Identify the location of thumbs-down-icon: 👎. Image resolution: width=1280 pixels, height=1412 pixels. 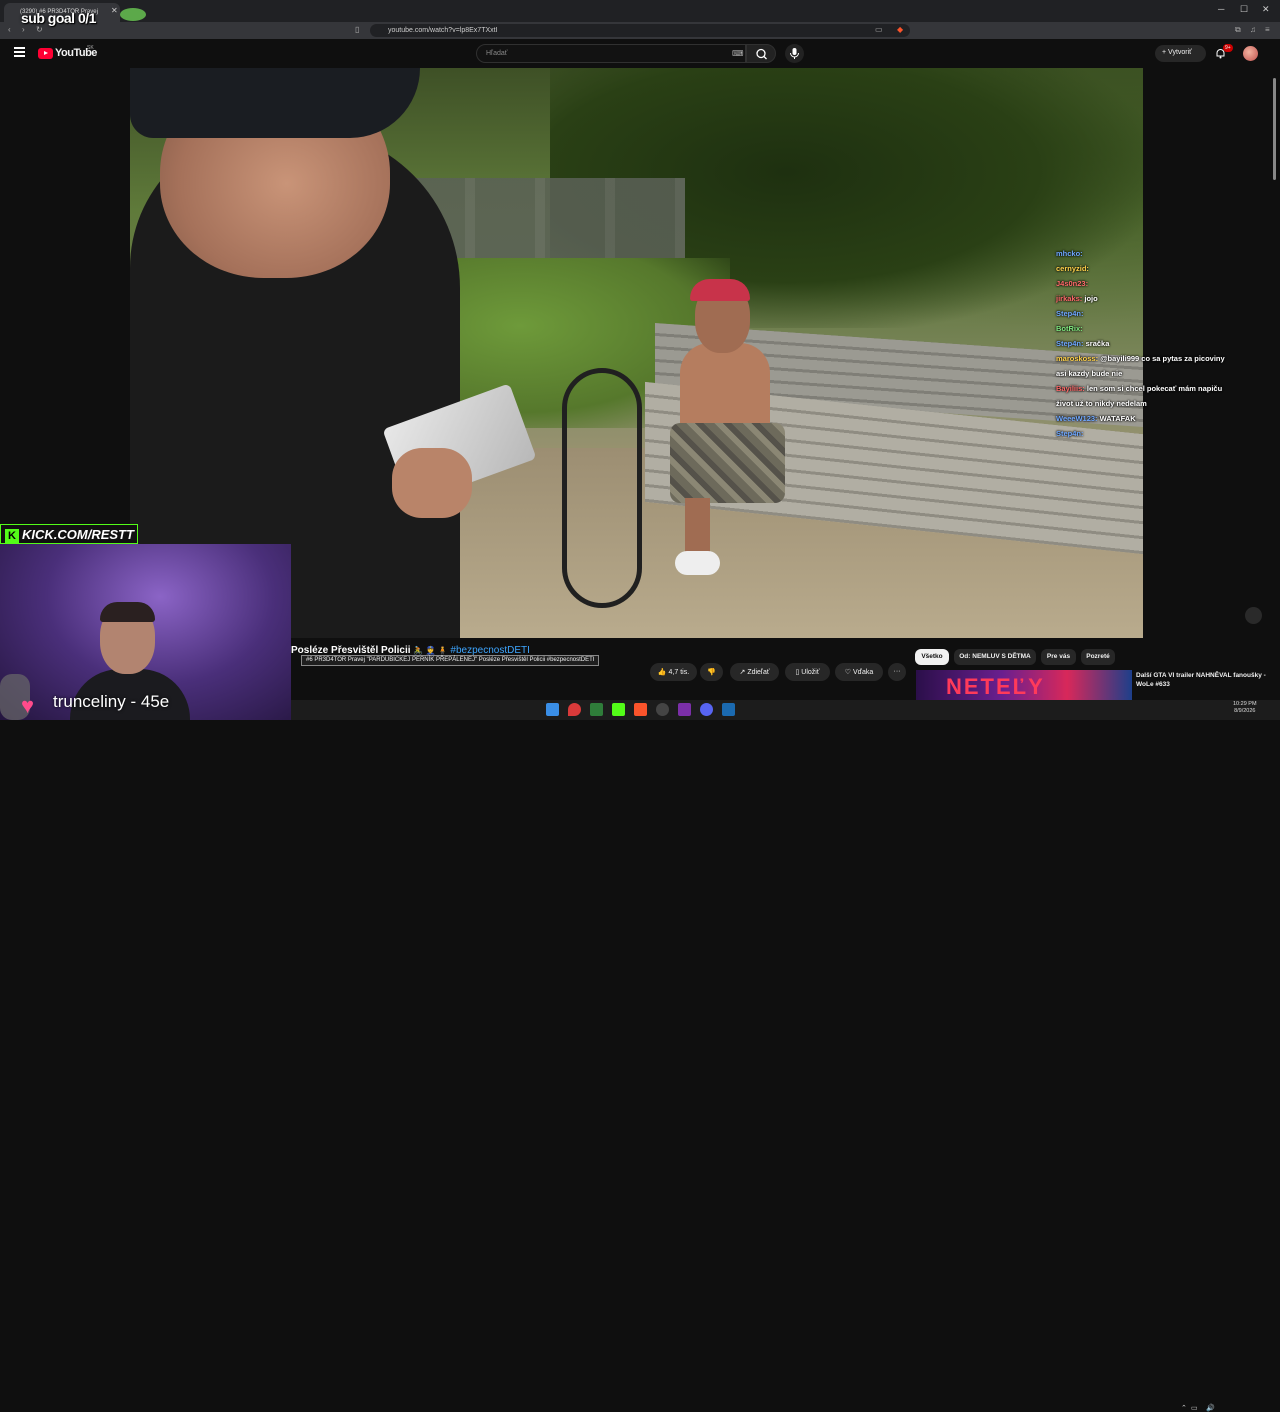
(711, 672).